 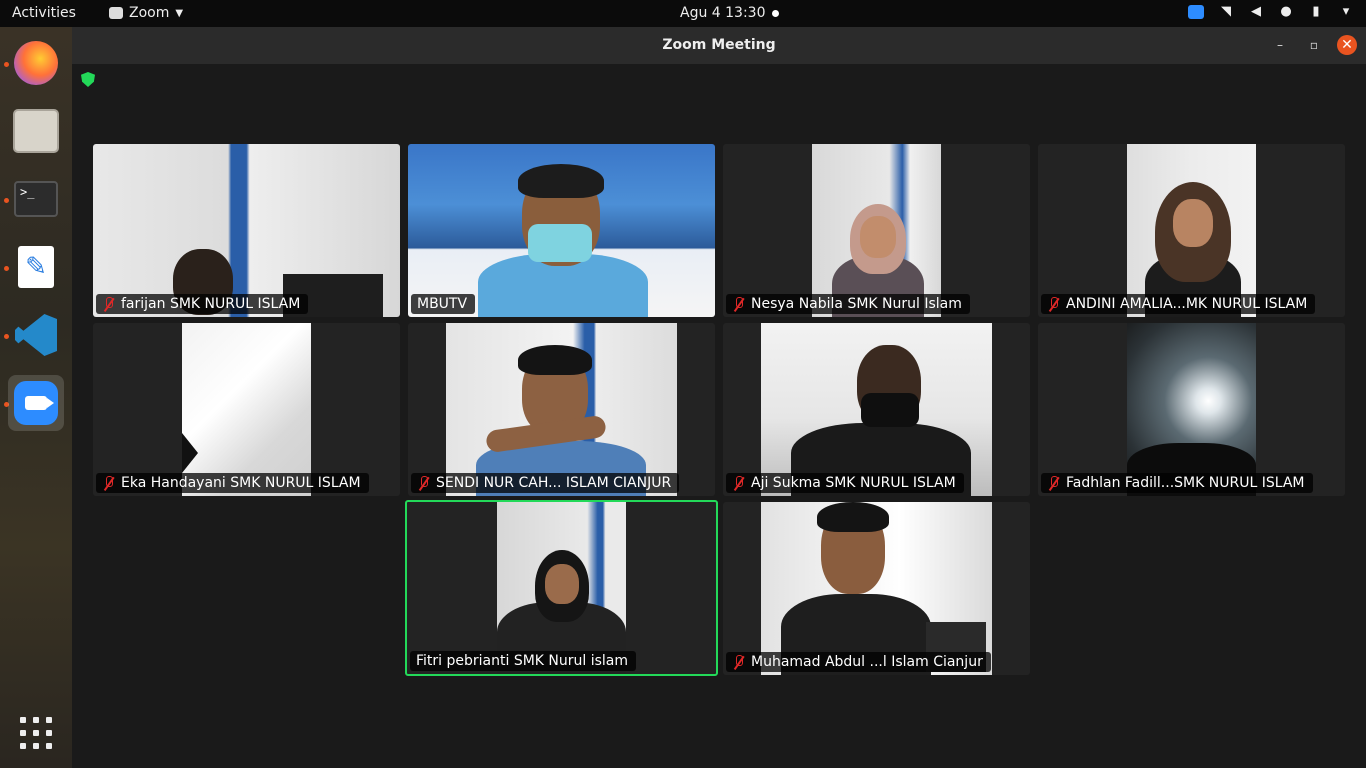 I want to click on app-menu-label: Zoom, so click(x=149, y=13).